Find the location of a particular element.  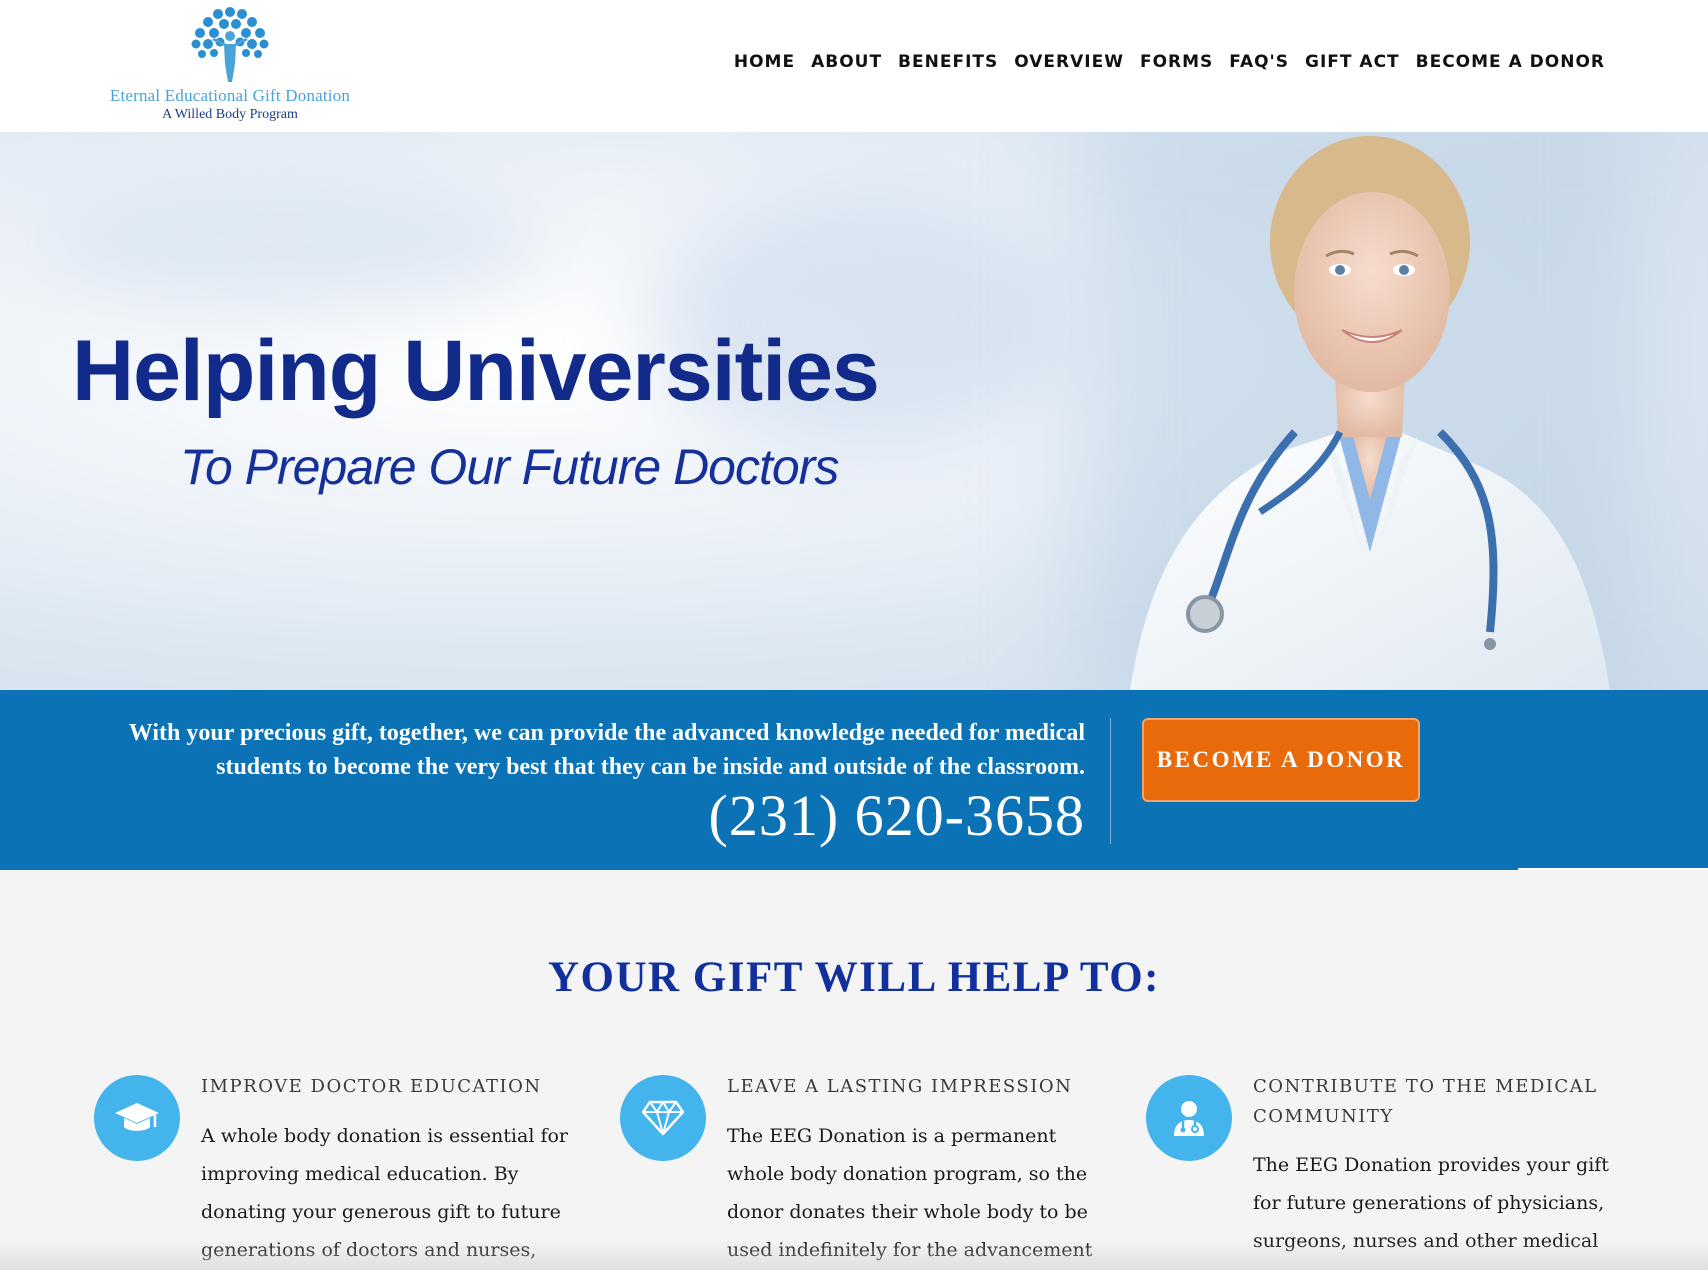

nav-forms: FORMS is located at coordinates (1176, 62).